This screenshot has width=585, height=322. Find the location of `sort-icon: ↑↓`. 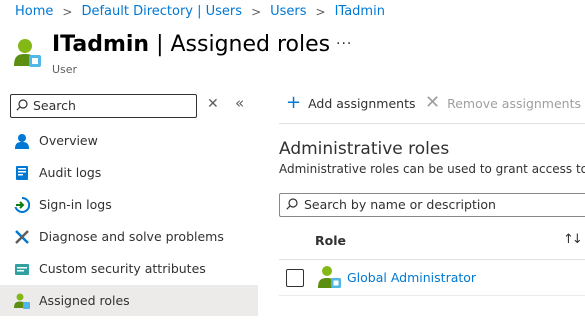

sort-icon: ↑↓ is located at coordinates (573, 239).